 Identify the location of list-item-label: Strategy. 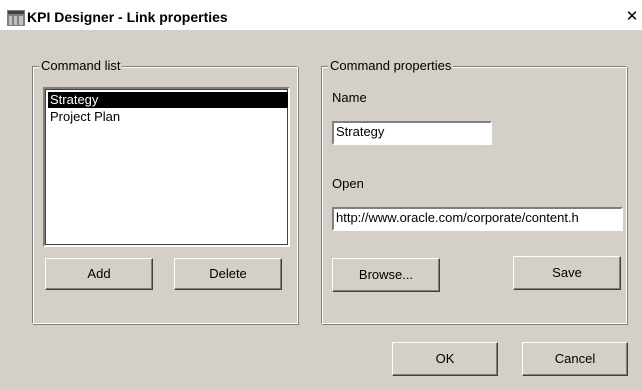
(74, 99).